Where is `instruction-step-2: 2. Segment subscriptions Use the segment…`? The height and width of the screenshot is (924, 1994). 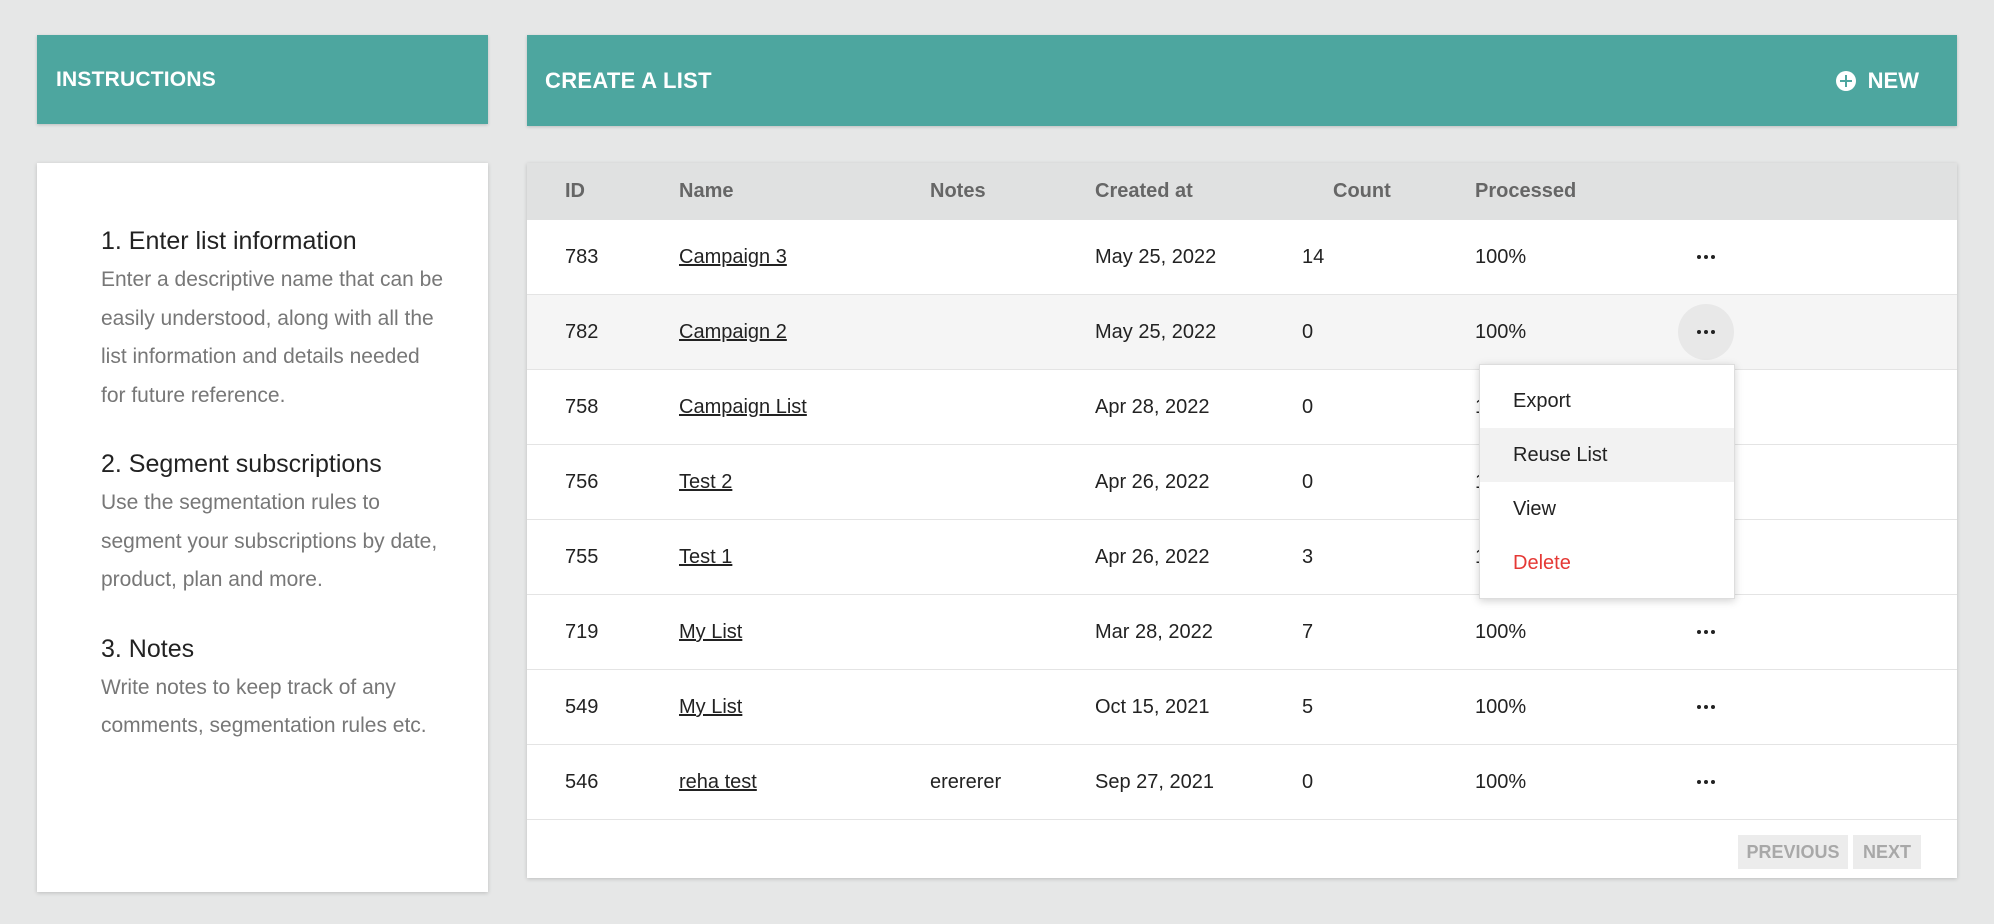
instruction-step-2: 2. Segment subscriptions Use the segment… is located at coordinates (274, 524).